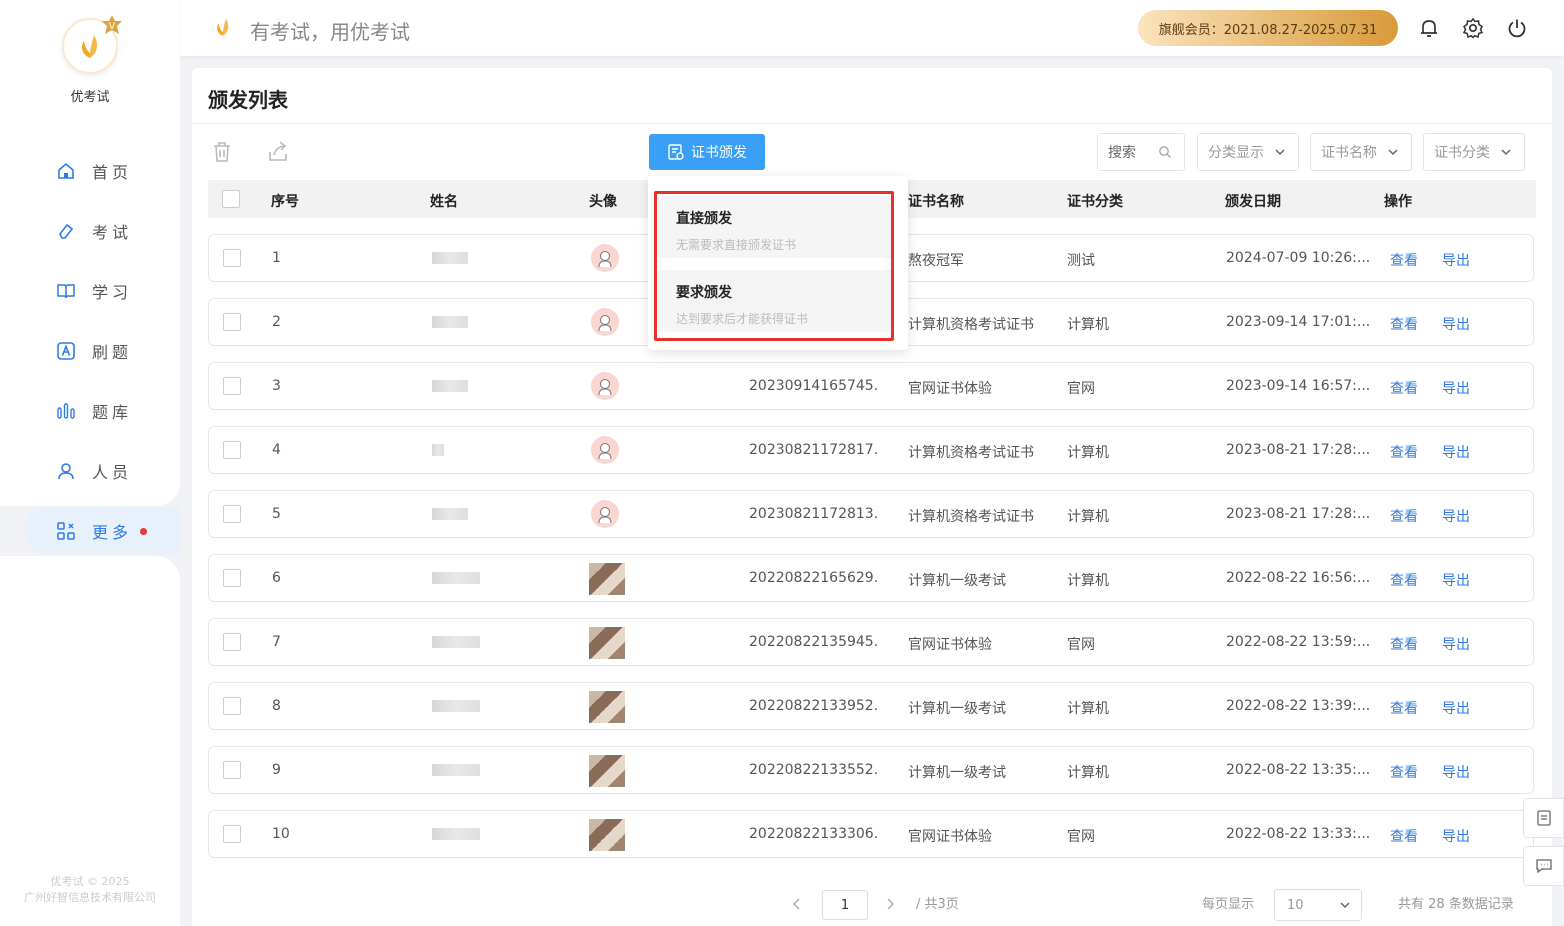  I want to click on col-index: 序号, so click(285, 202).